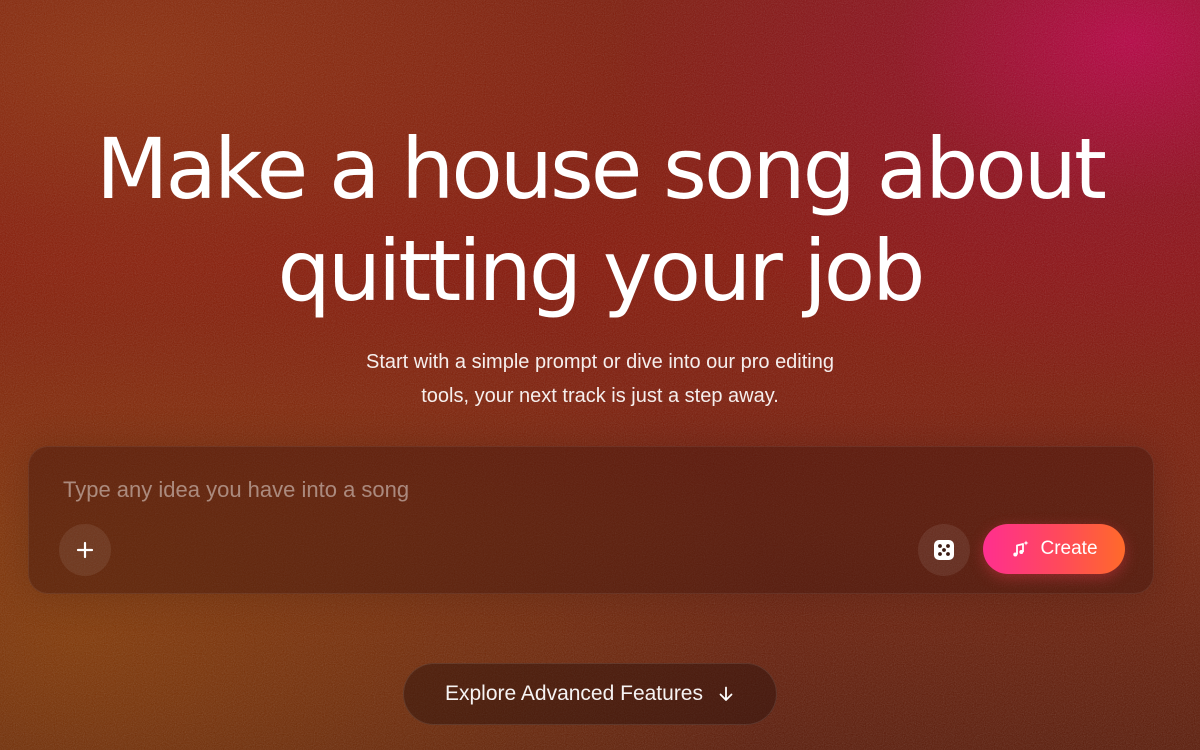 The width and height of the screenshot is (1200, 750). What do you see at coordinates (601, 271) in the screenshot?
I see `hero-title-line-2: quitting your job` at bounding box center [601, 271].